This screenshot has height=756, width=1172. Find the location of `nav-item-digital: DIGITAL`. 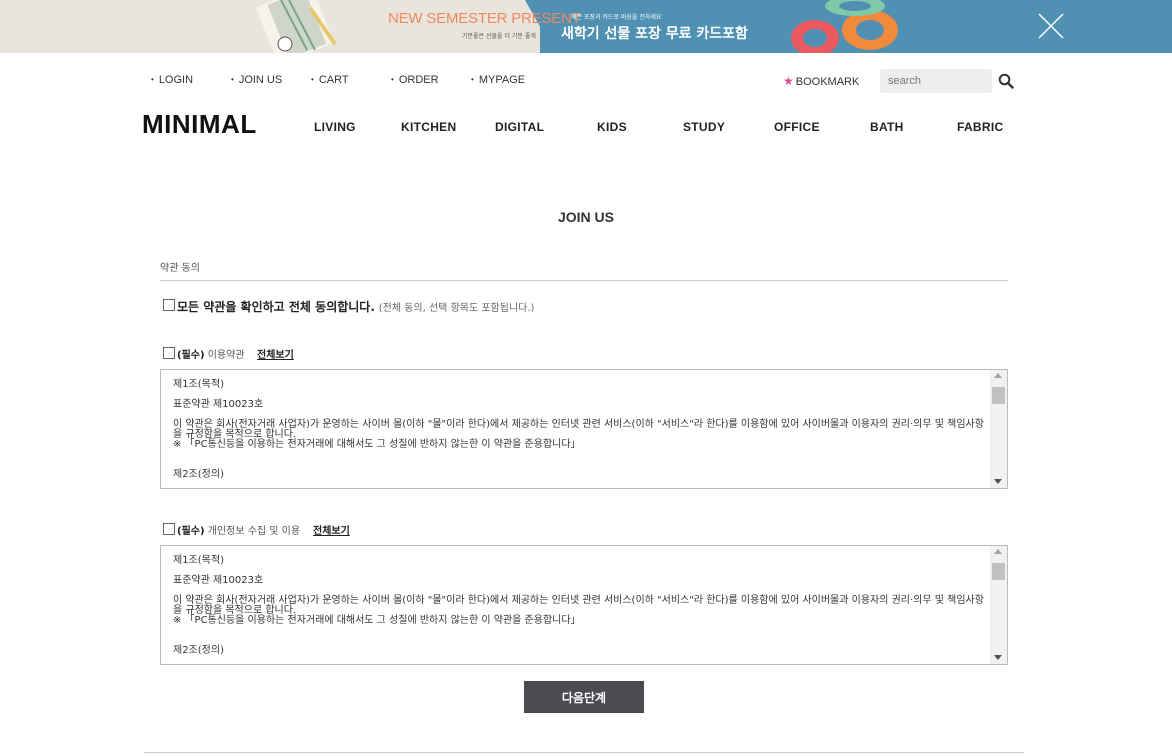

nav-item-digital: DIGITAL is located at coordinates (519, 127).